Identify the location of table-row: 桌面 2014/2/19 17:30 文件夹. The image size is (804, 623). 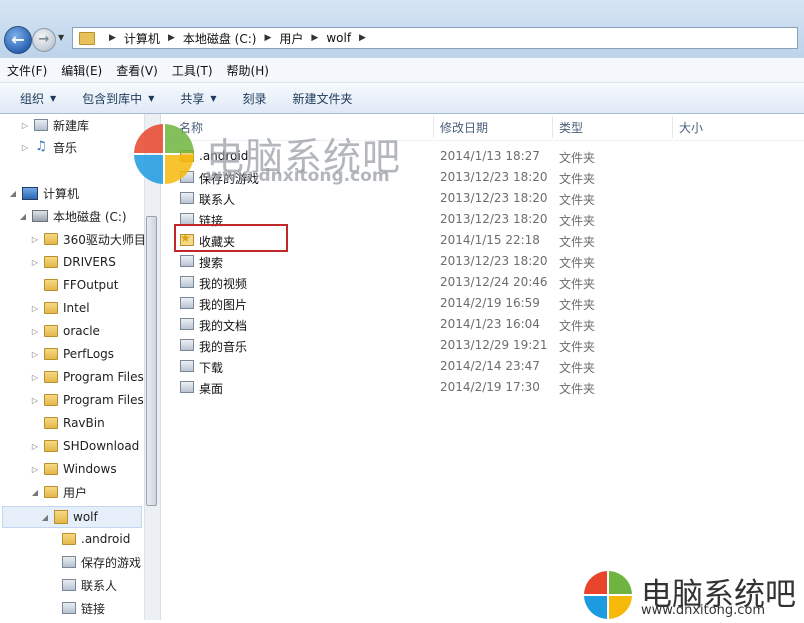
(461, 387).